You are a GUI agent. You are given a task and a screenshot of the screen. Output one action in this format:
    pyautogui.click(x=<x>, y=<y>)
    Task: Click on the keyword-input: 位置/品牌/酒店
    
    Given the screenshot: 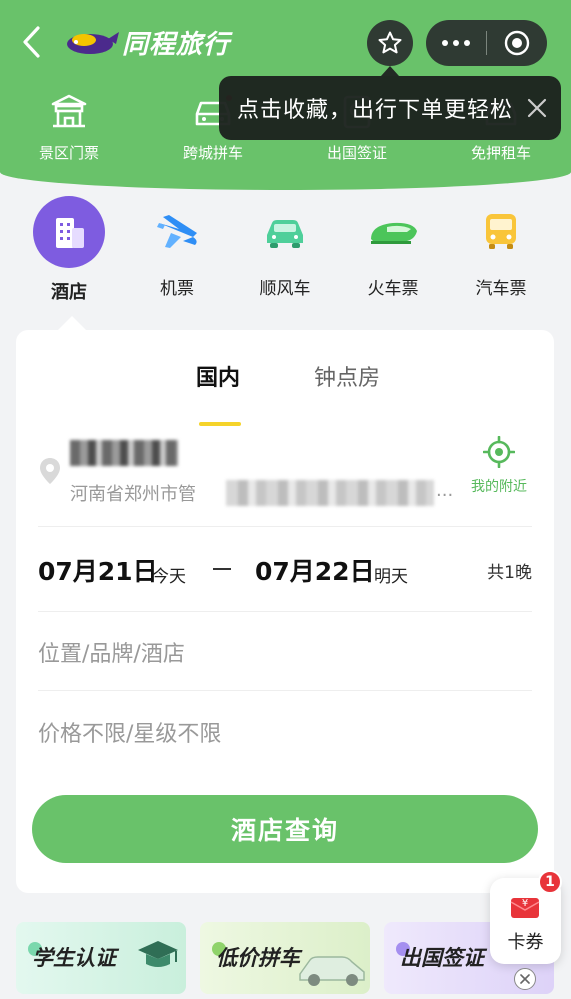 What is the action you would take?
    pyautogui.click(x=111, y=652)
    